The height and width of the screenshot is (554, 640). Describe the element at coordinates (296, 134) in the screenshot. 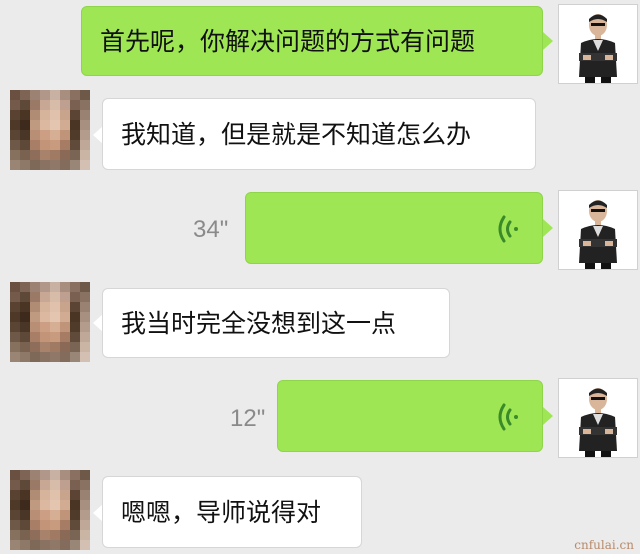

I see `message-text: 我知道，但是就是不知道怎么办` at that location.